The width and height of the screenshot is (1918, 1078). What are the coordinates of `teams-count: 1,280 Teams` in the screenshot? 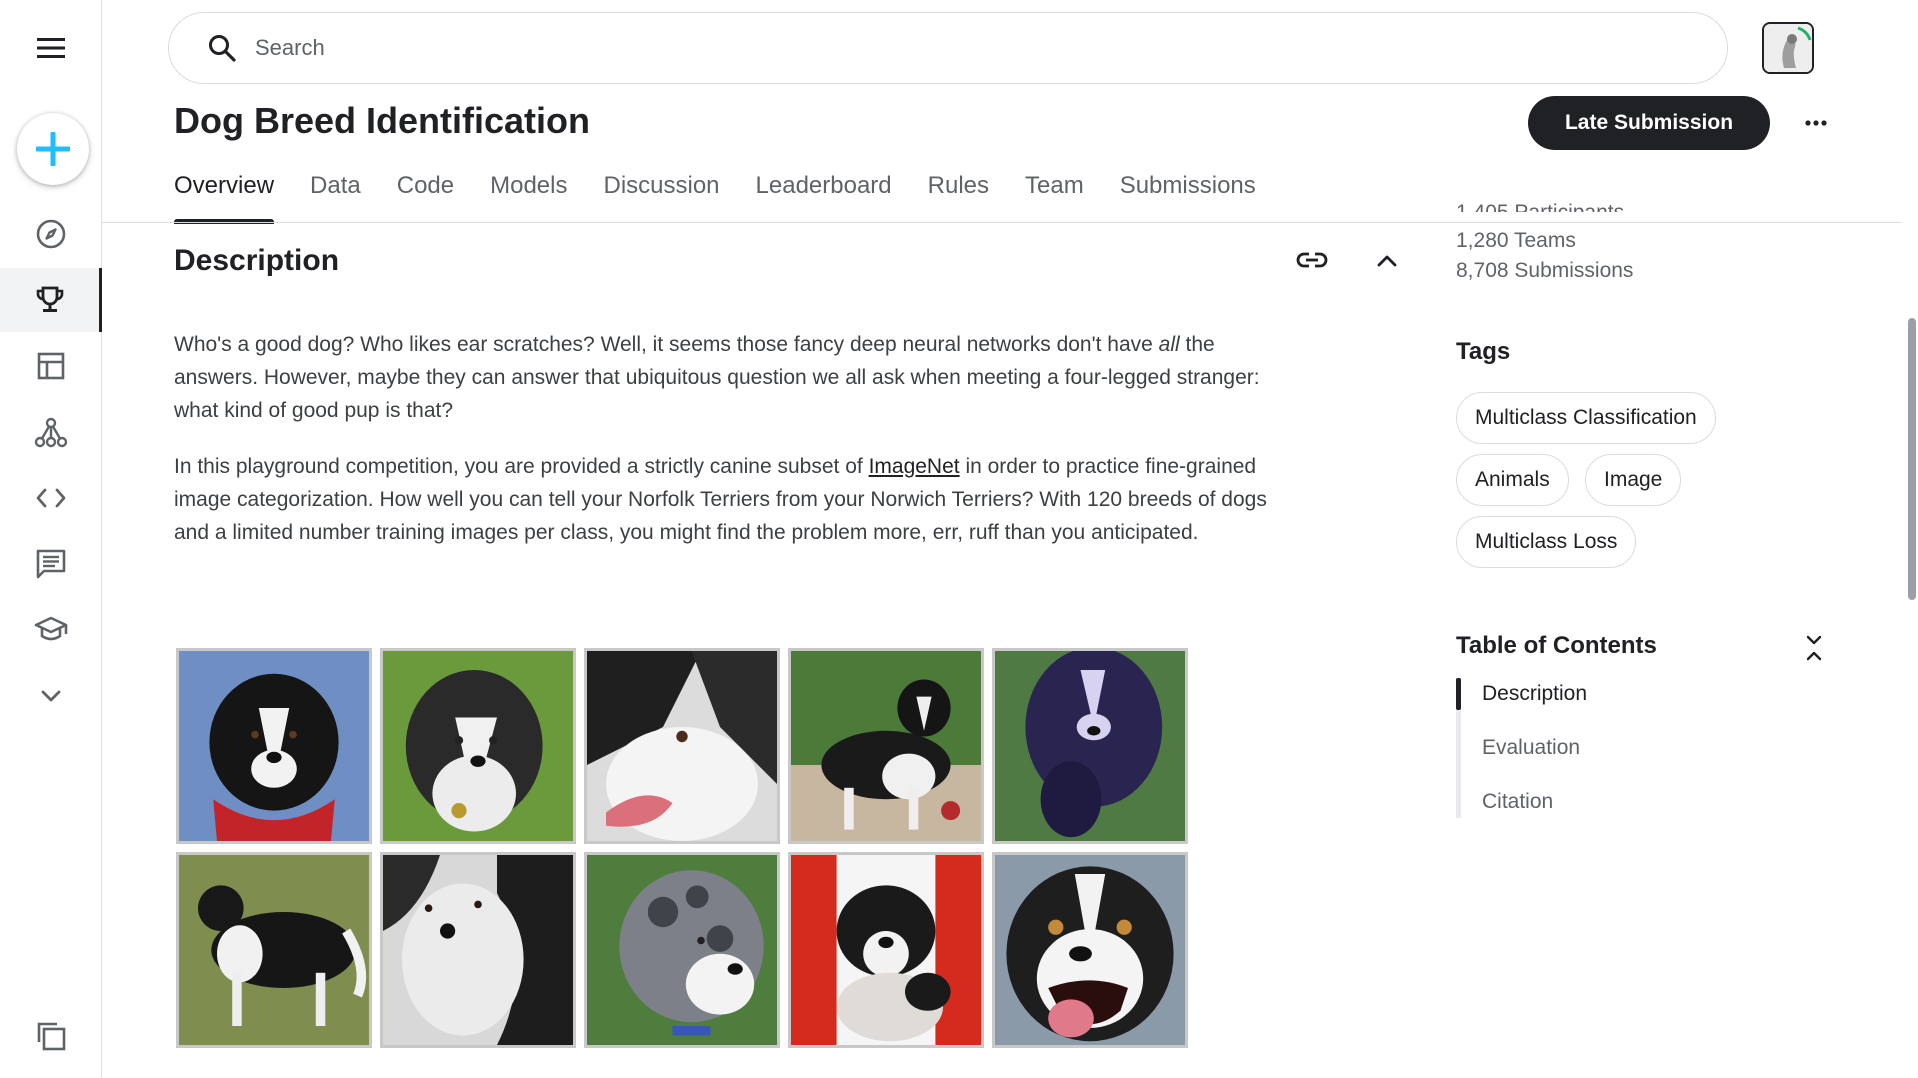 It's located at (1516, 240).